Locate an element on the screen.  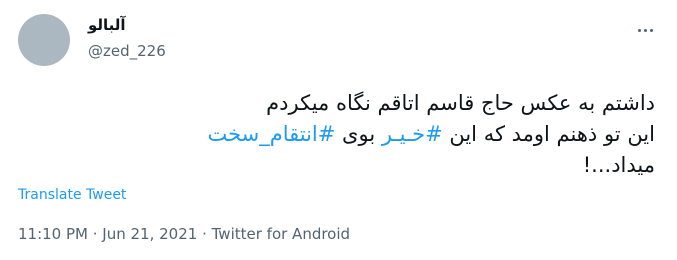
tweet-line-3: میداد...! is located at coordinates (618, 165).